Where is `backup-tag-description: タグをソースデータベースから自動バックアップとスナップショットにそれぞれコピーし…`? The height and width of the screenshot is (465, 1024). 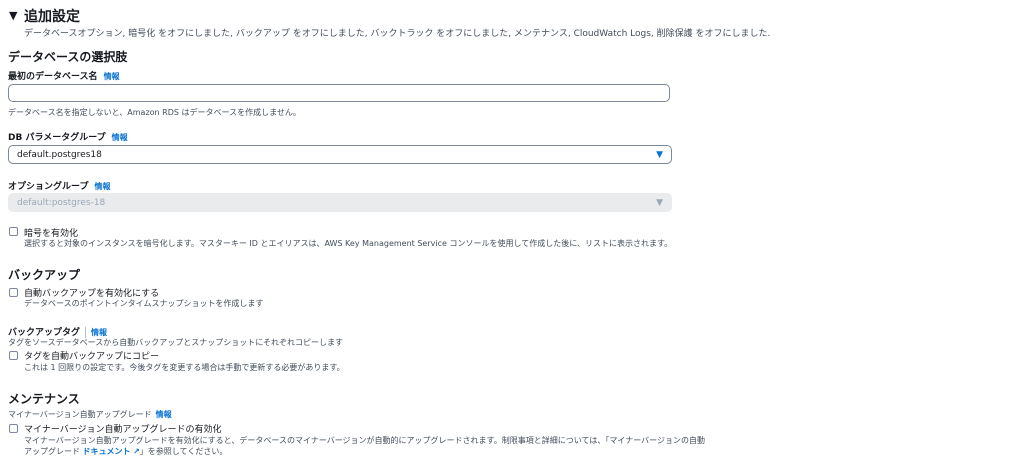
backup-tag-description: タグをソースデータベースから自動バックアップとスナップショットにそれぞれコピーし… is located at coordinates (176, 342).